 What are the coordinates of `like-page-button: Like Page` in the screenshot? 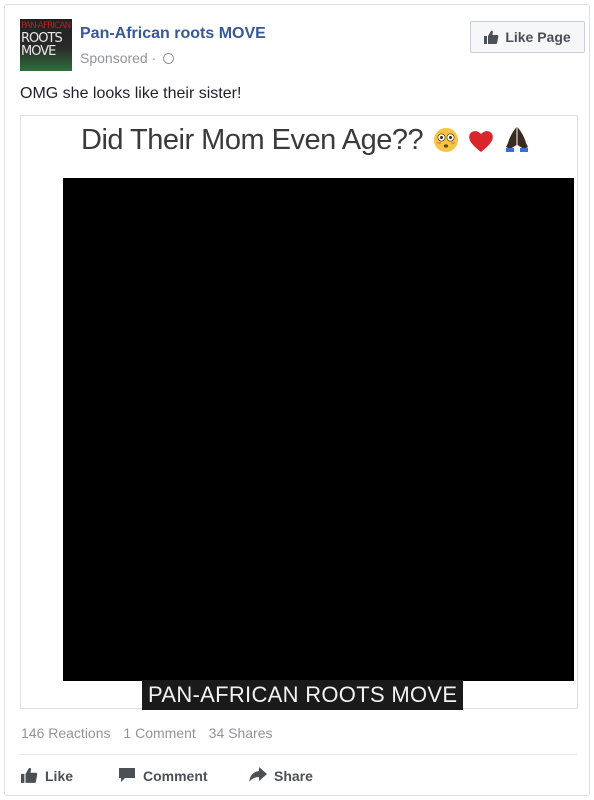 It's located at (527, 37).